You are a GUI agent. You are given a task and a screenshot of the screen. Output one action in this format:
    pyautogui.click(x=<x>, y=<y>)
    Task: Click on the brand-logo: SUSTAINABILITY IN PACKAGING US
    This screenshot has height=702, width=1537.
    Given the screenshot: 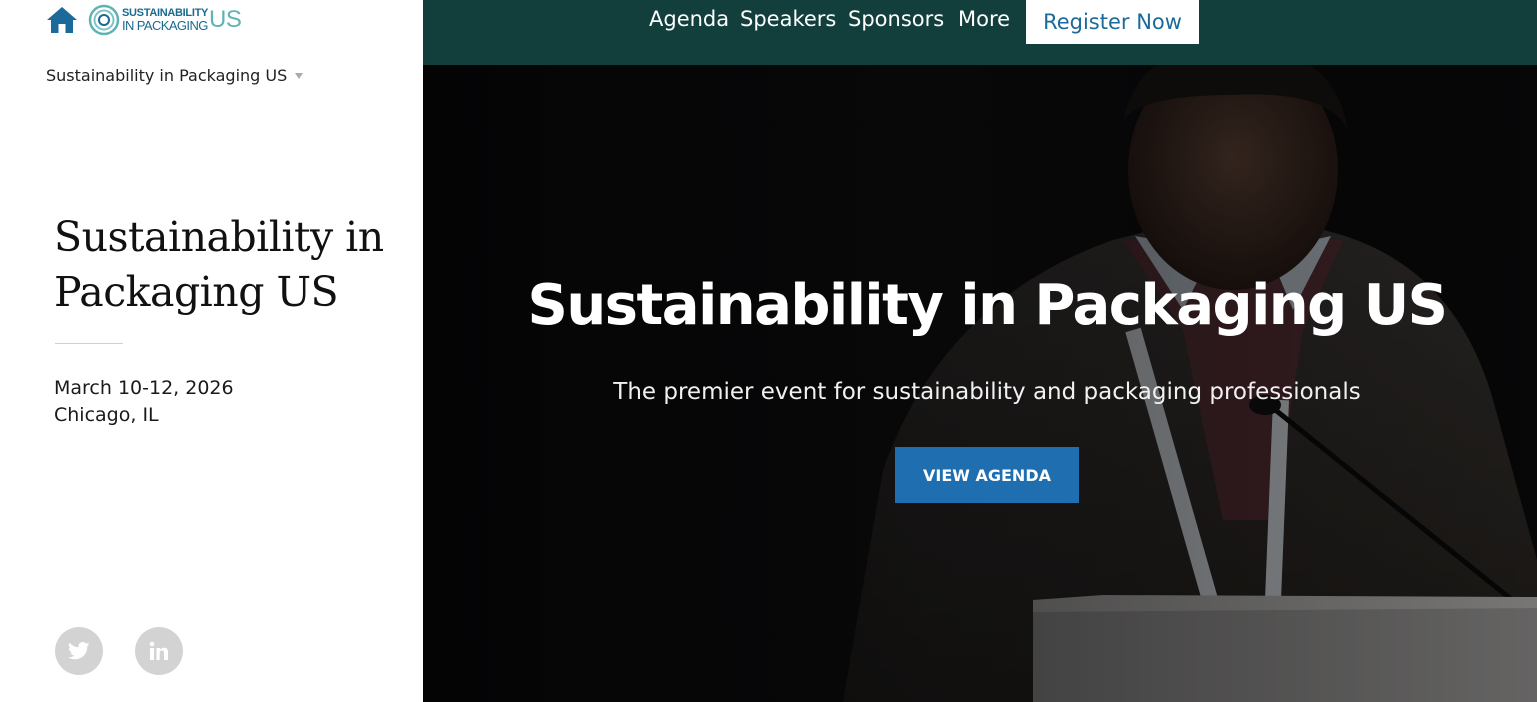 What is the action you would take?
    pyautogui.click(x=165, y=20)
    